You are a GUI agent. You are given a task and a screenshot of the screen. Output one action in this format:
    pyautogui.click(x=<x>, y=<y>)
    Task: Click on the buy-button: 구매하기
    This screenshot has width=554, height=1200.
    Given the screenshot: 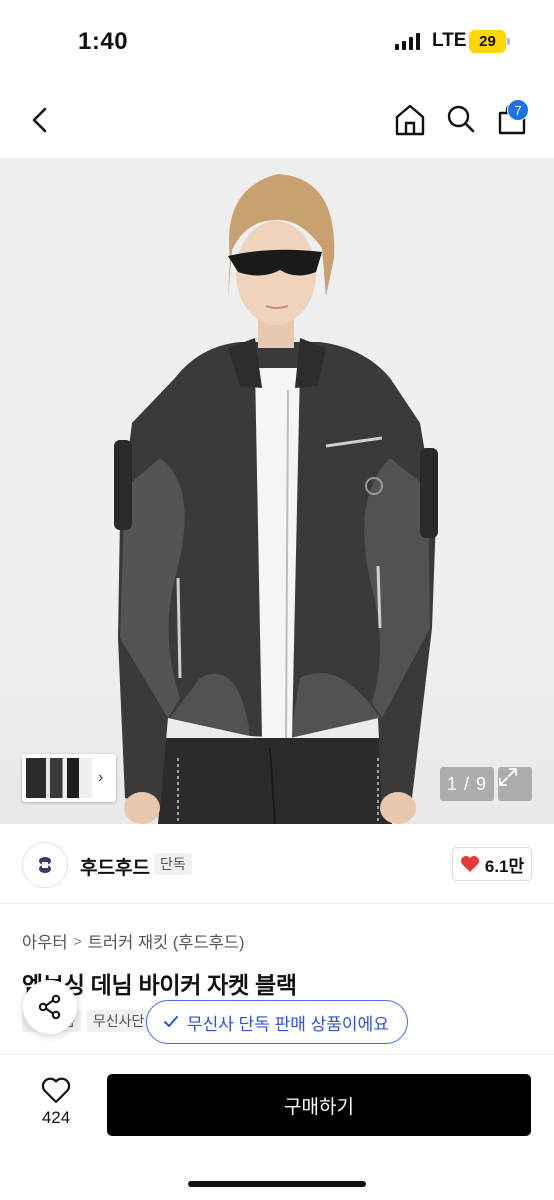 What is the action you would take?
    pyautogui.click(x=319, y=1105)
    